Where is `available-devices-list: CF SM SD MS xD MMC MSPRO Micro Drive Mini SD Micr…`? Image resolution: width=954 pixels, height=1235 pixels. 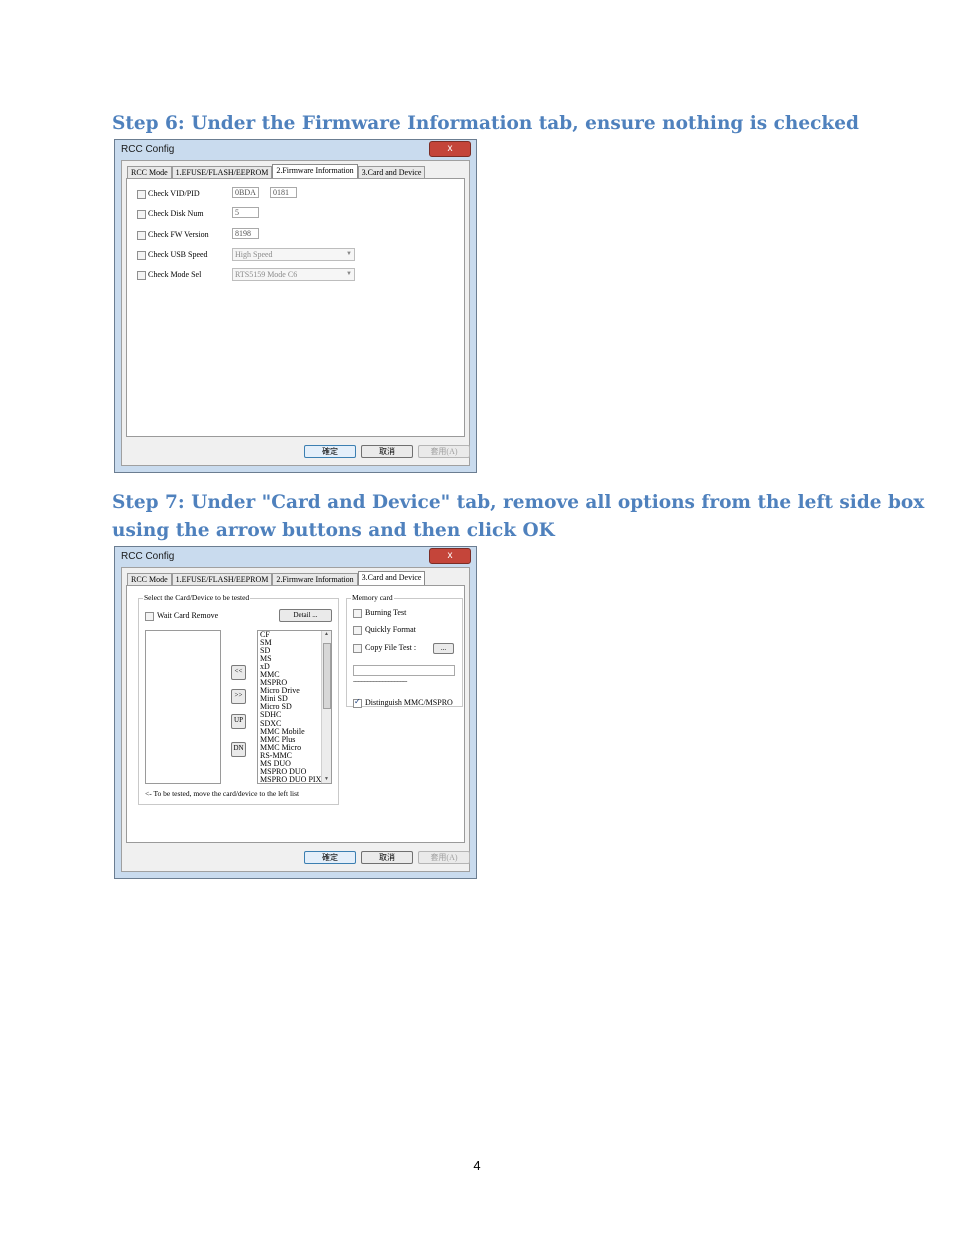
available-devices-list: CF SM SD MS xD MMC MSPRO Micro Drive Mini SD Micr… is located at coordinates (294, 707).